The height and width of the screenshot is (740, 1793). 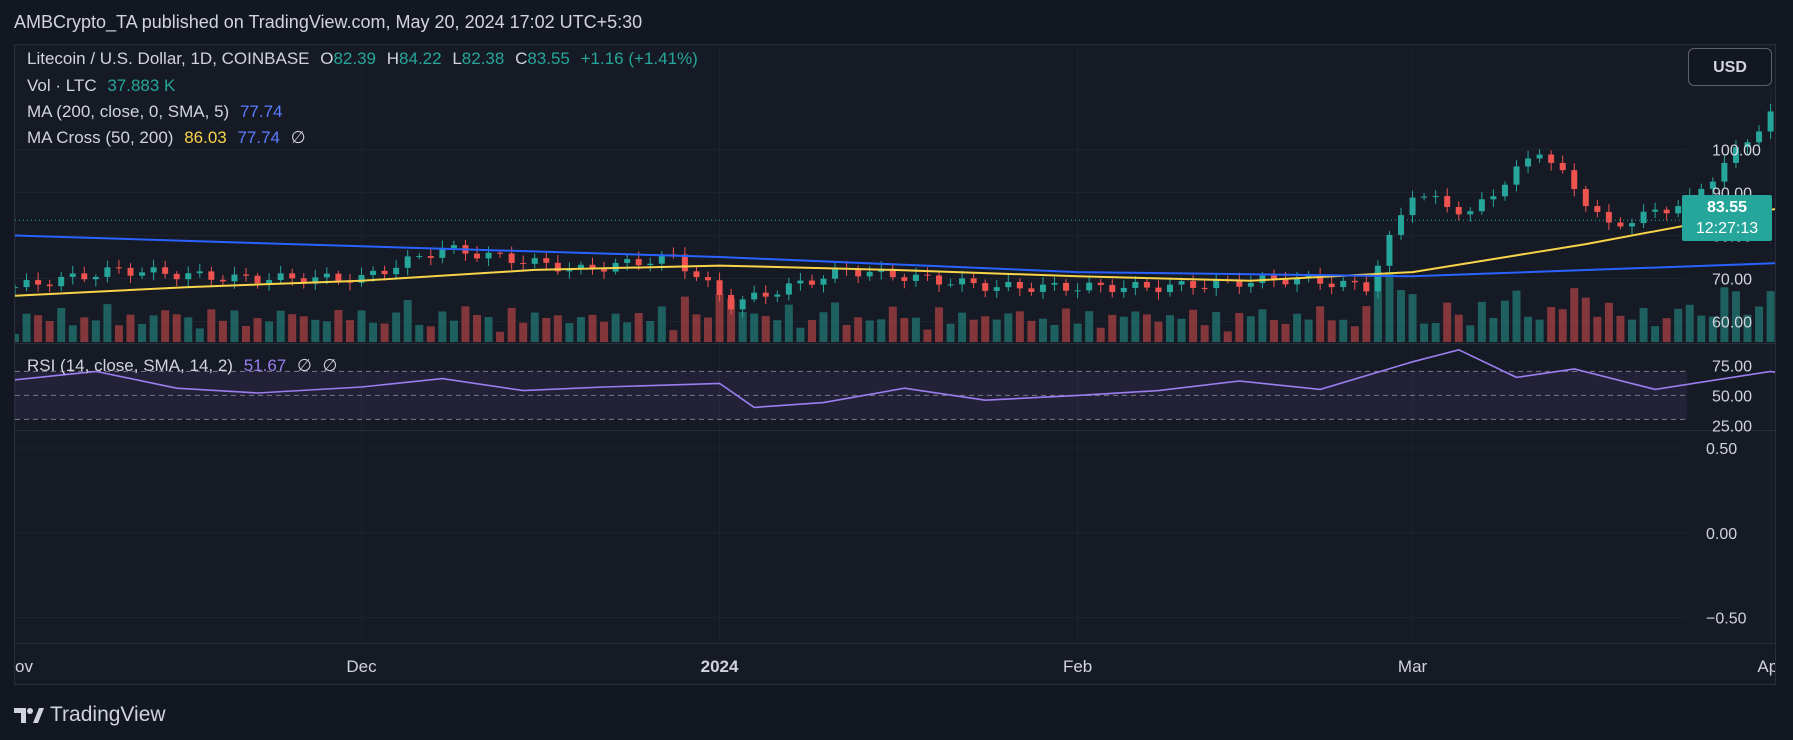 I want to click on rsi-label: RSI (14, close, SMA, 14, 2), so click(x=130, y=365).